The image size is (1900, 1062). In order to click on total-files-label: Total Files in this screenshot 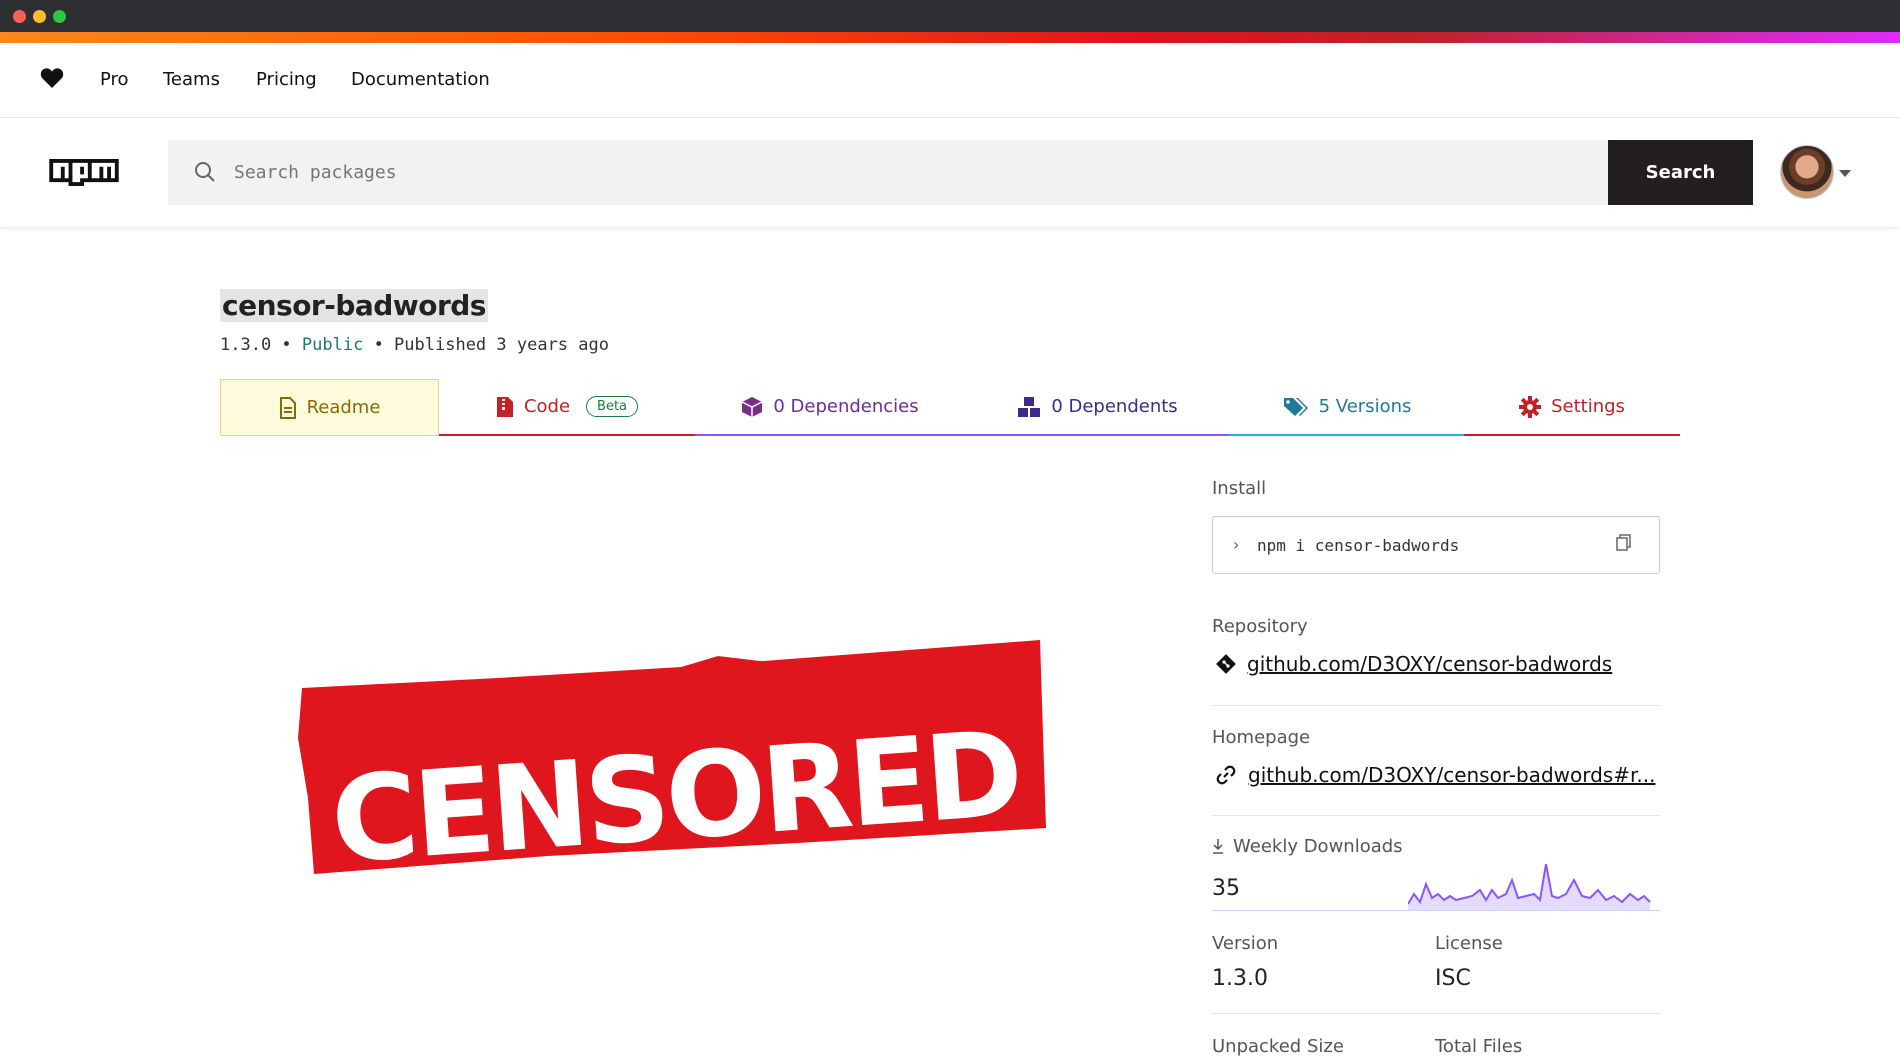, I will do `click(1479, 1046)`.